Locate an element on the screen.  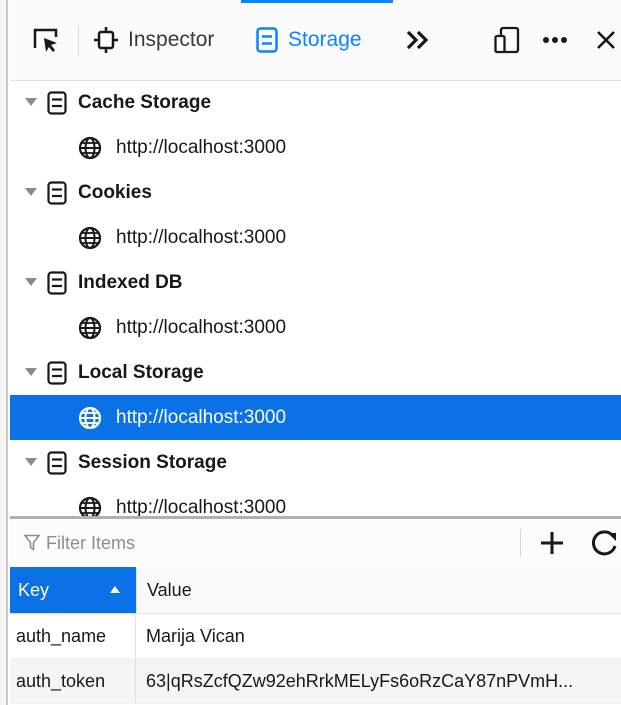
options-menu-button is located at coordinates (555, 40).